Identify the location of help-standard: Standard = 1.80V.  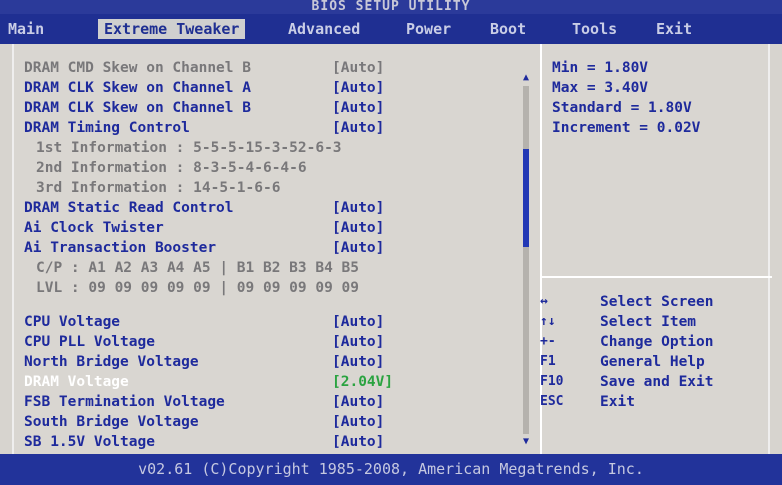
(622, 108).